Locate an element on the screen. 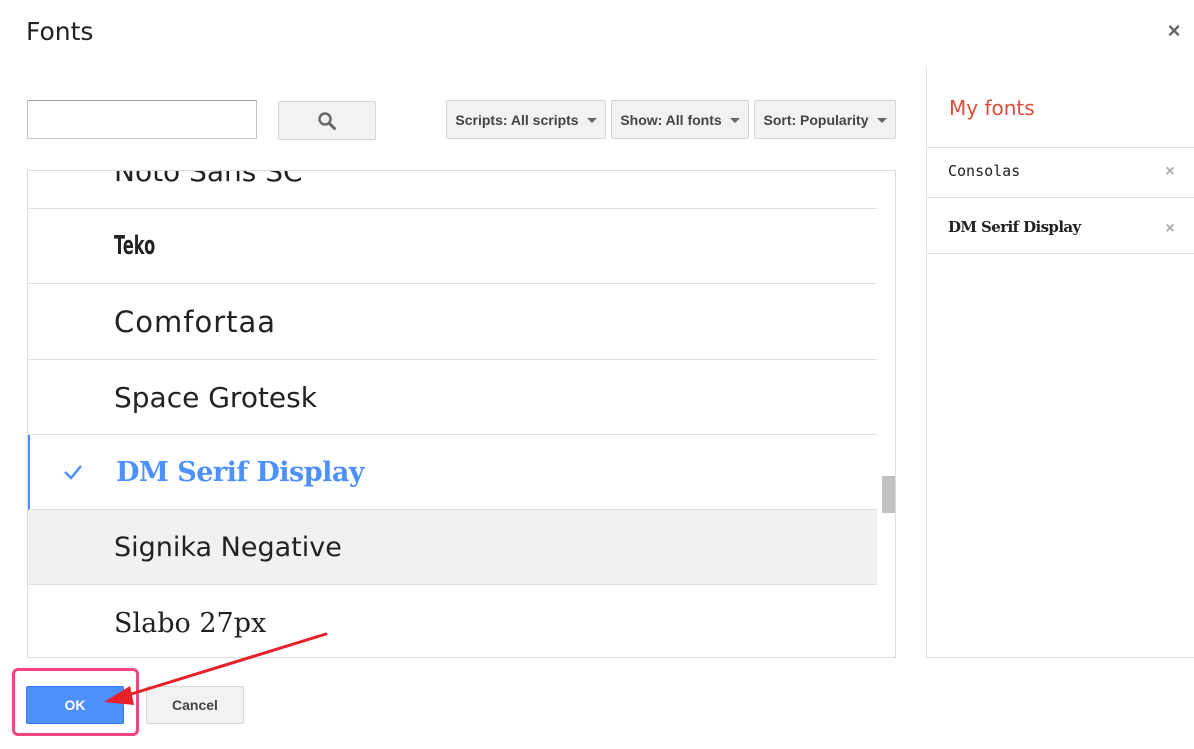 This screenshot has width=1194, height=749. search-button is located at coordinates (327, 120).